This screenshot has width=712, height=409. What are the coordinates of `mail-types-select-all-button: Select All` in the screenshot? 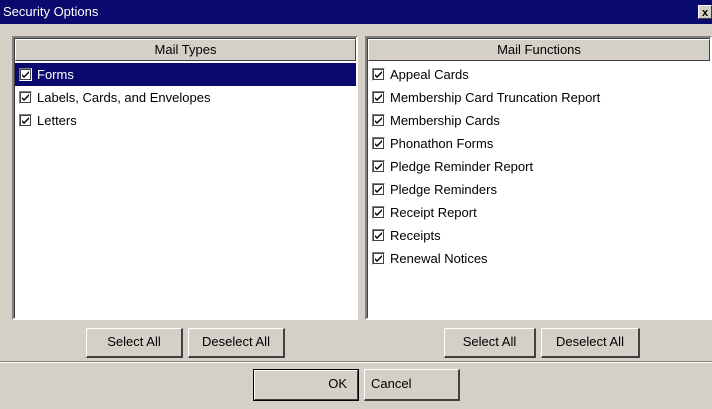 It's located at (134, 343).